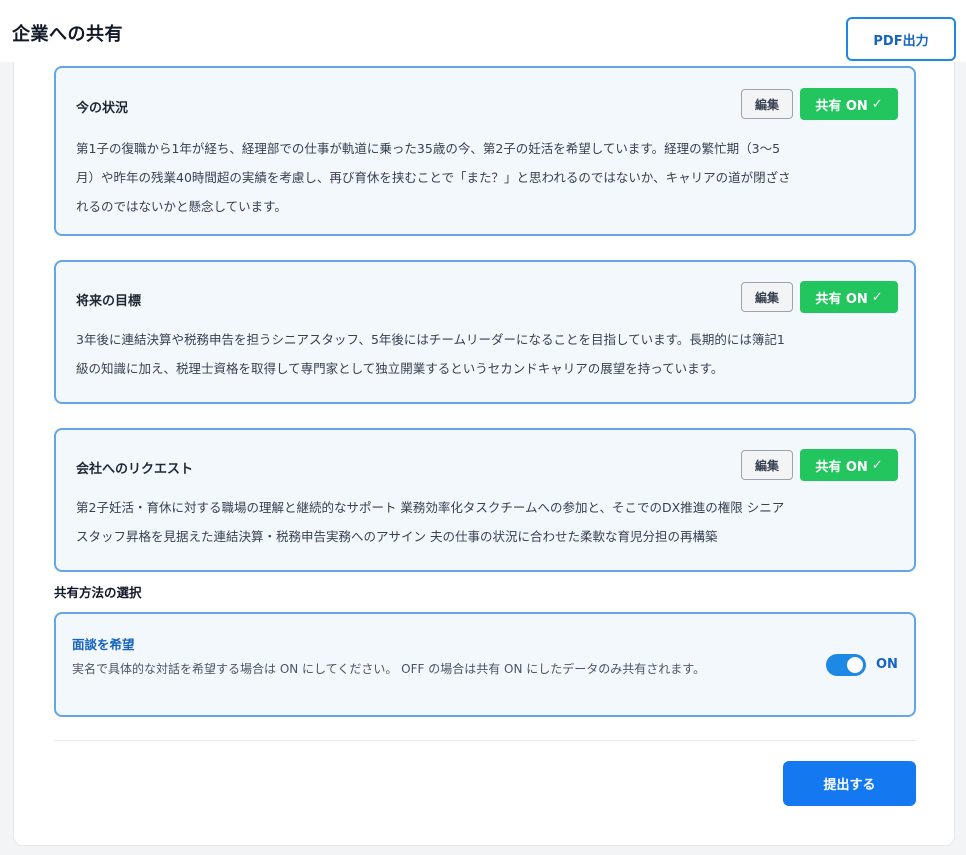 The image size is (966, 855). Describe the element at coordinates (887, 664) in the screenshot. I see `toggle-state-label: ON` at that location.